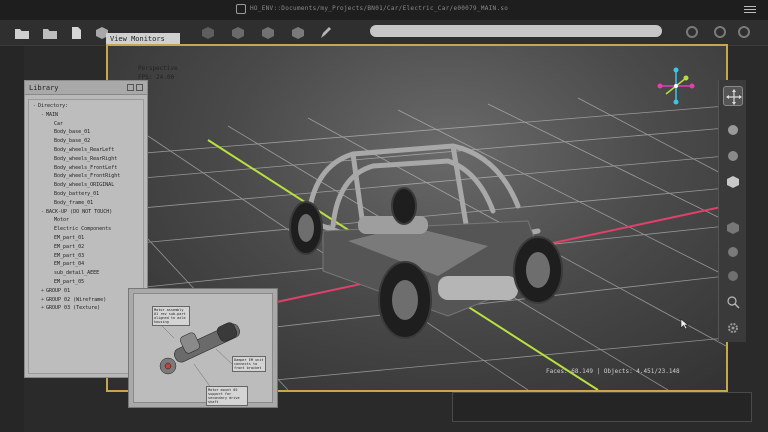  I want to click on library-tree-item: Body_frame_01, so click(88, 203).